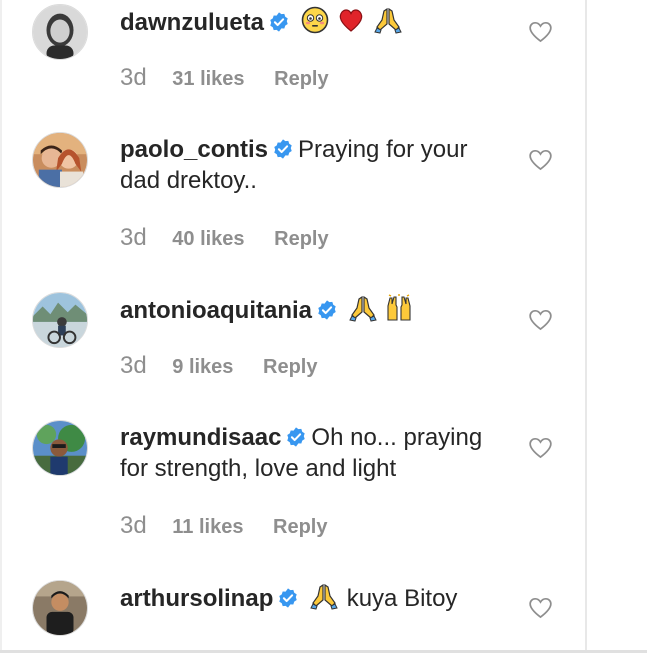 The height and width of the screenshot is (653, 647). Describe the element at coordinates (402, 598) in the screenshot. I see `comment-body: kuya Bitoy` at that location.